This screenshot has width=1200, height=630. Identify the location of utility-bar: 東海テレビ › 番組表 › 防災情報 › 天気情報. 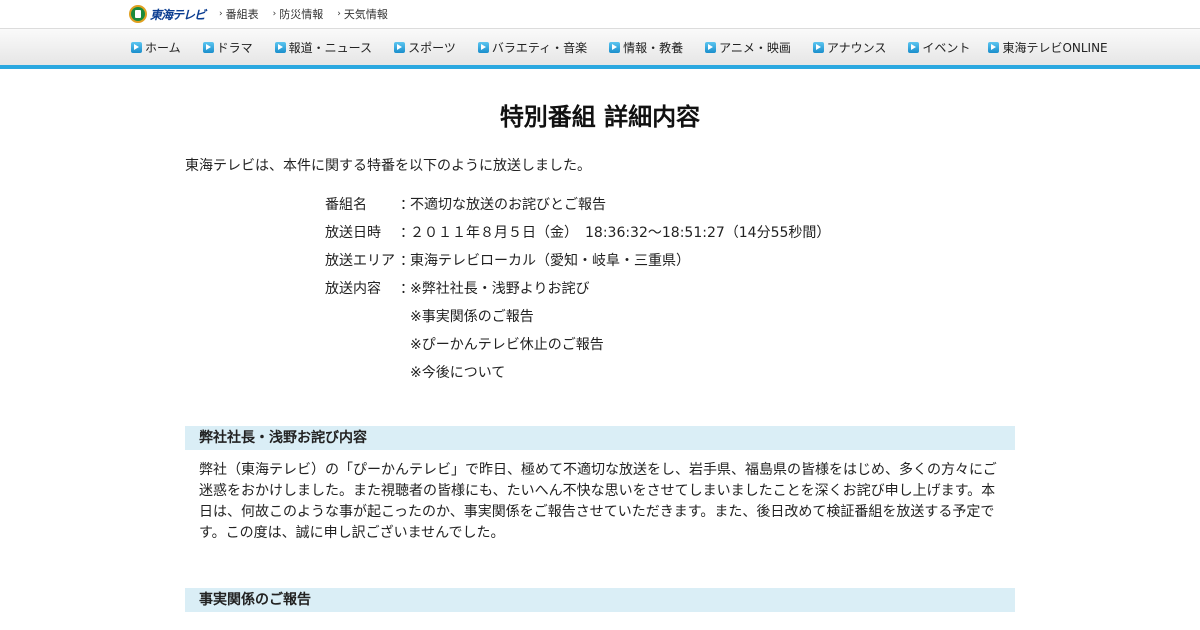
(600, 14).